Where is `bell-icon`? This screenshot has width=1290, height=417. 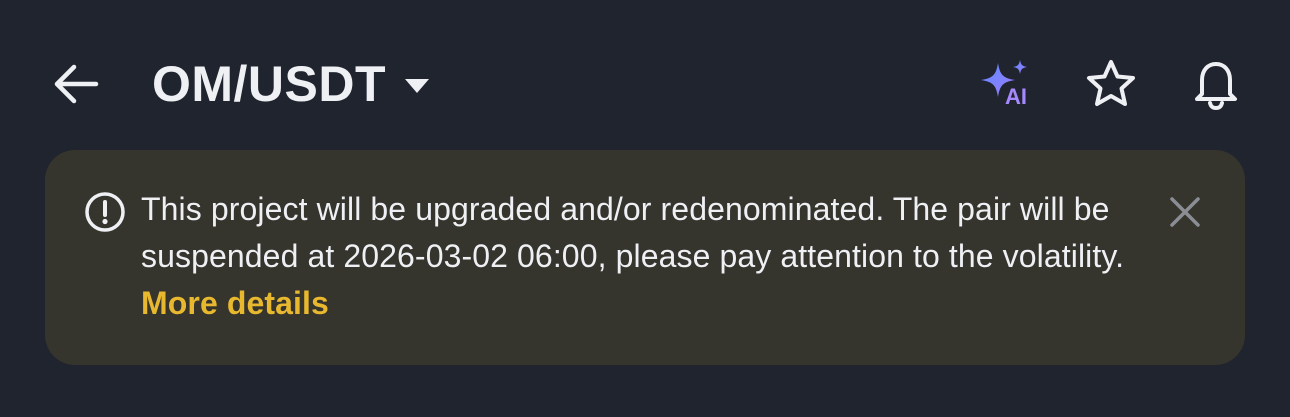 bell-icon is located at coordinates (1216, 86).